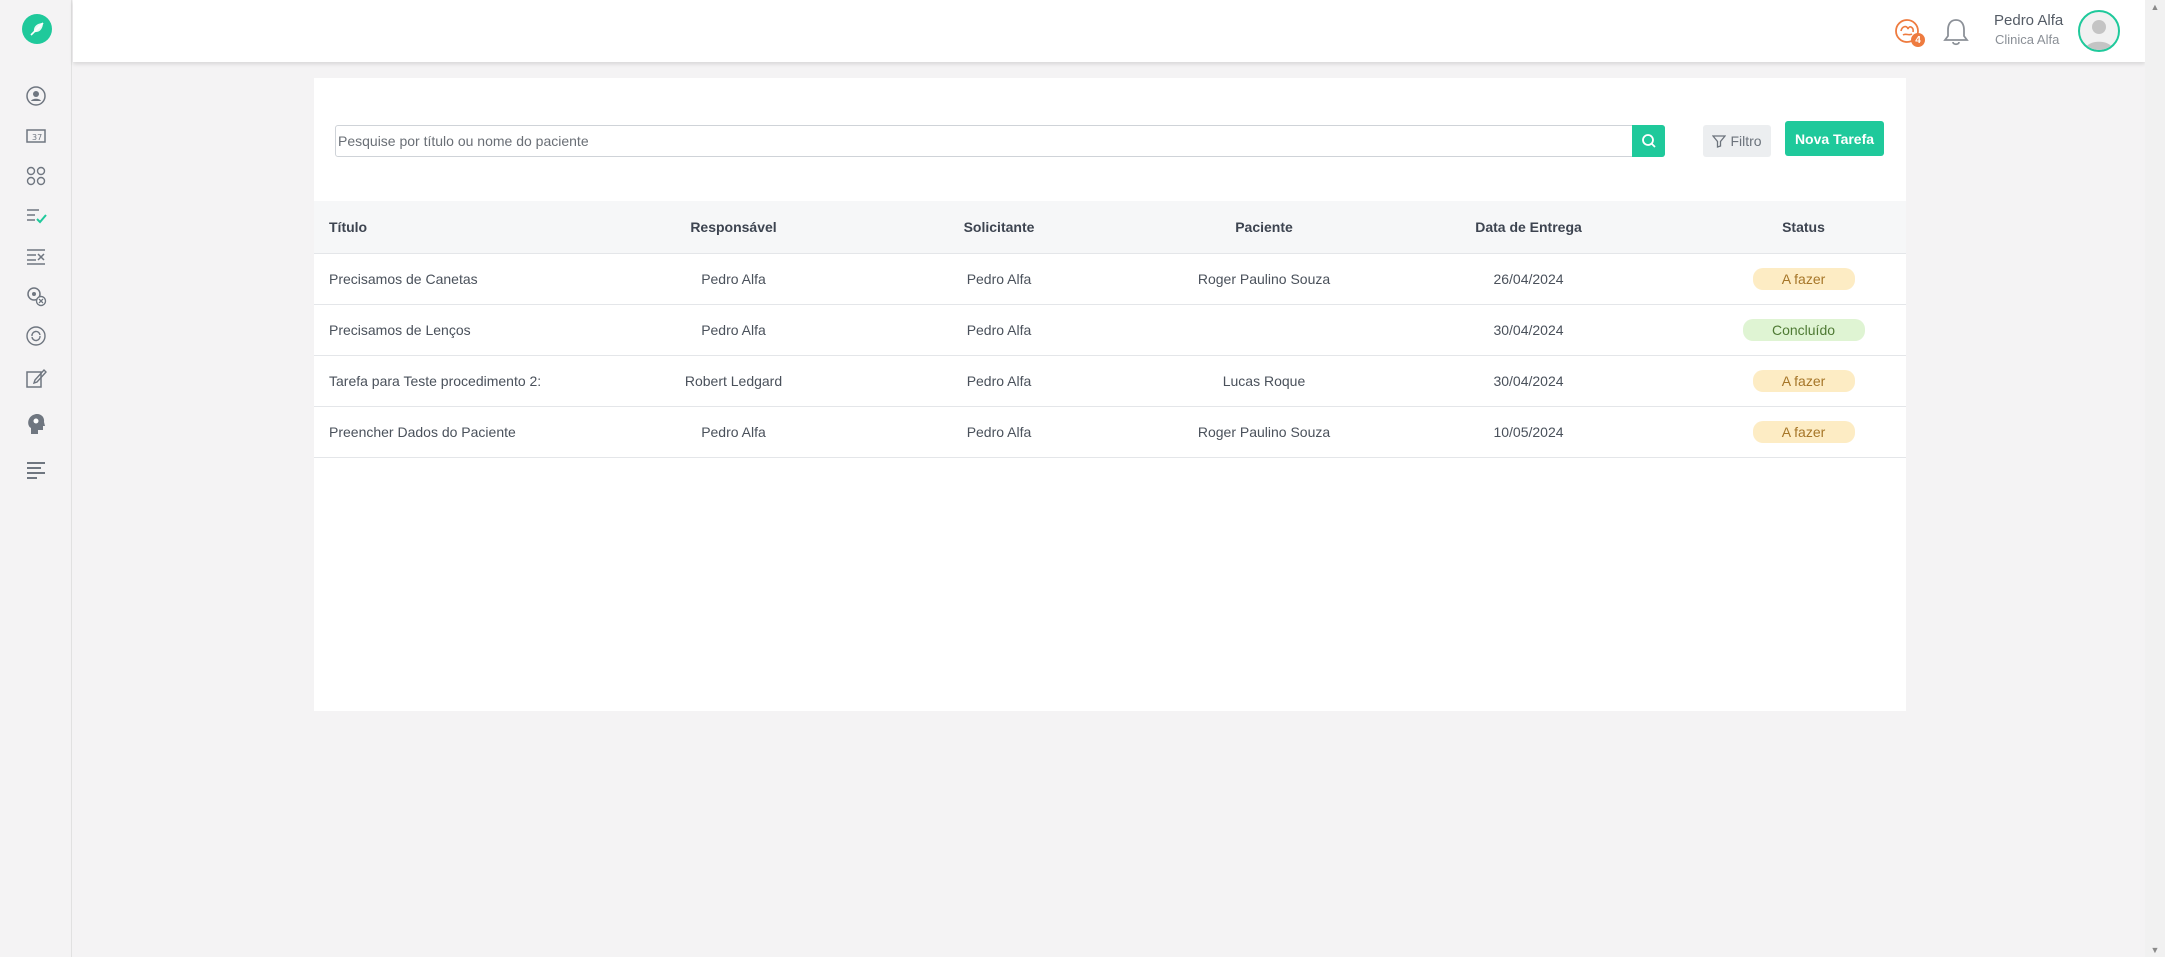 The height and width of the screenshot is (957, 2165). I want to click on task-title: Tarefa para Teste procedimento 2:, so click(435, 380).